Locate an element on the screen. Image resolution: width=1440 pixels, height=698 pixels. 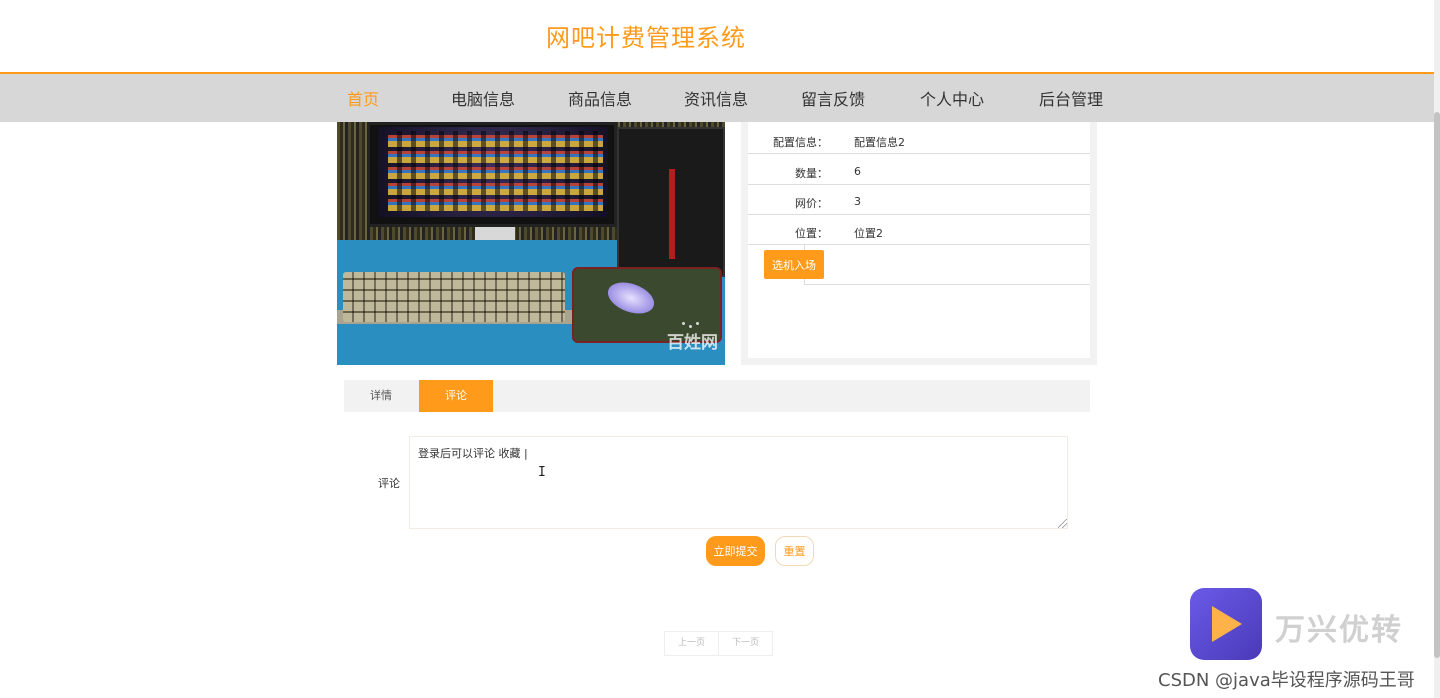
info-row-location: 位置： 位置2 is located at coordinates (919, 230).